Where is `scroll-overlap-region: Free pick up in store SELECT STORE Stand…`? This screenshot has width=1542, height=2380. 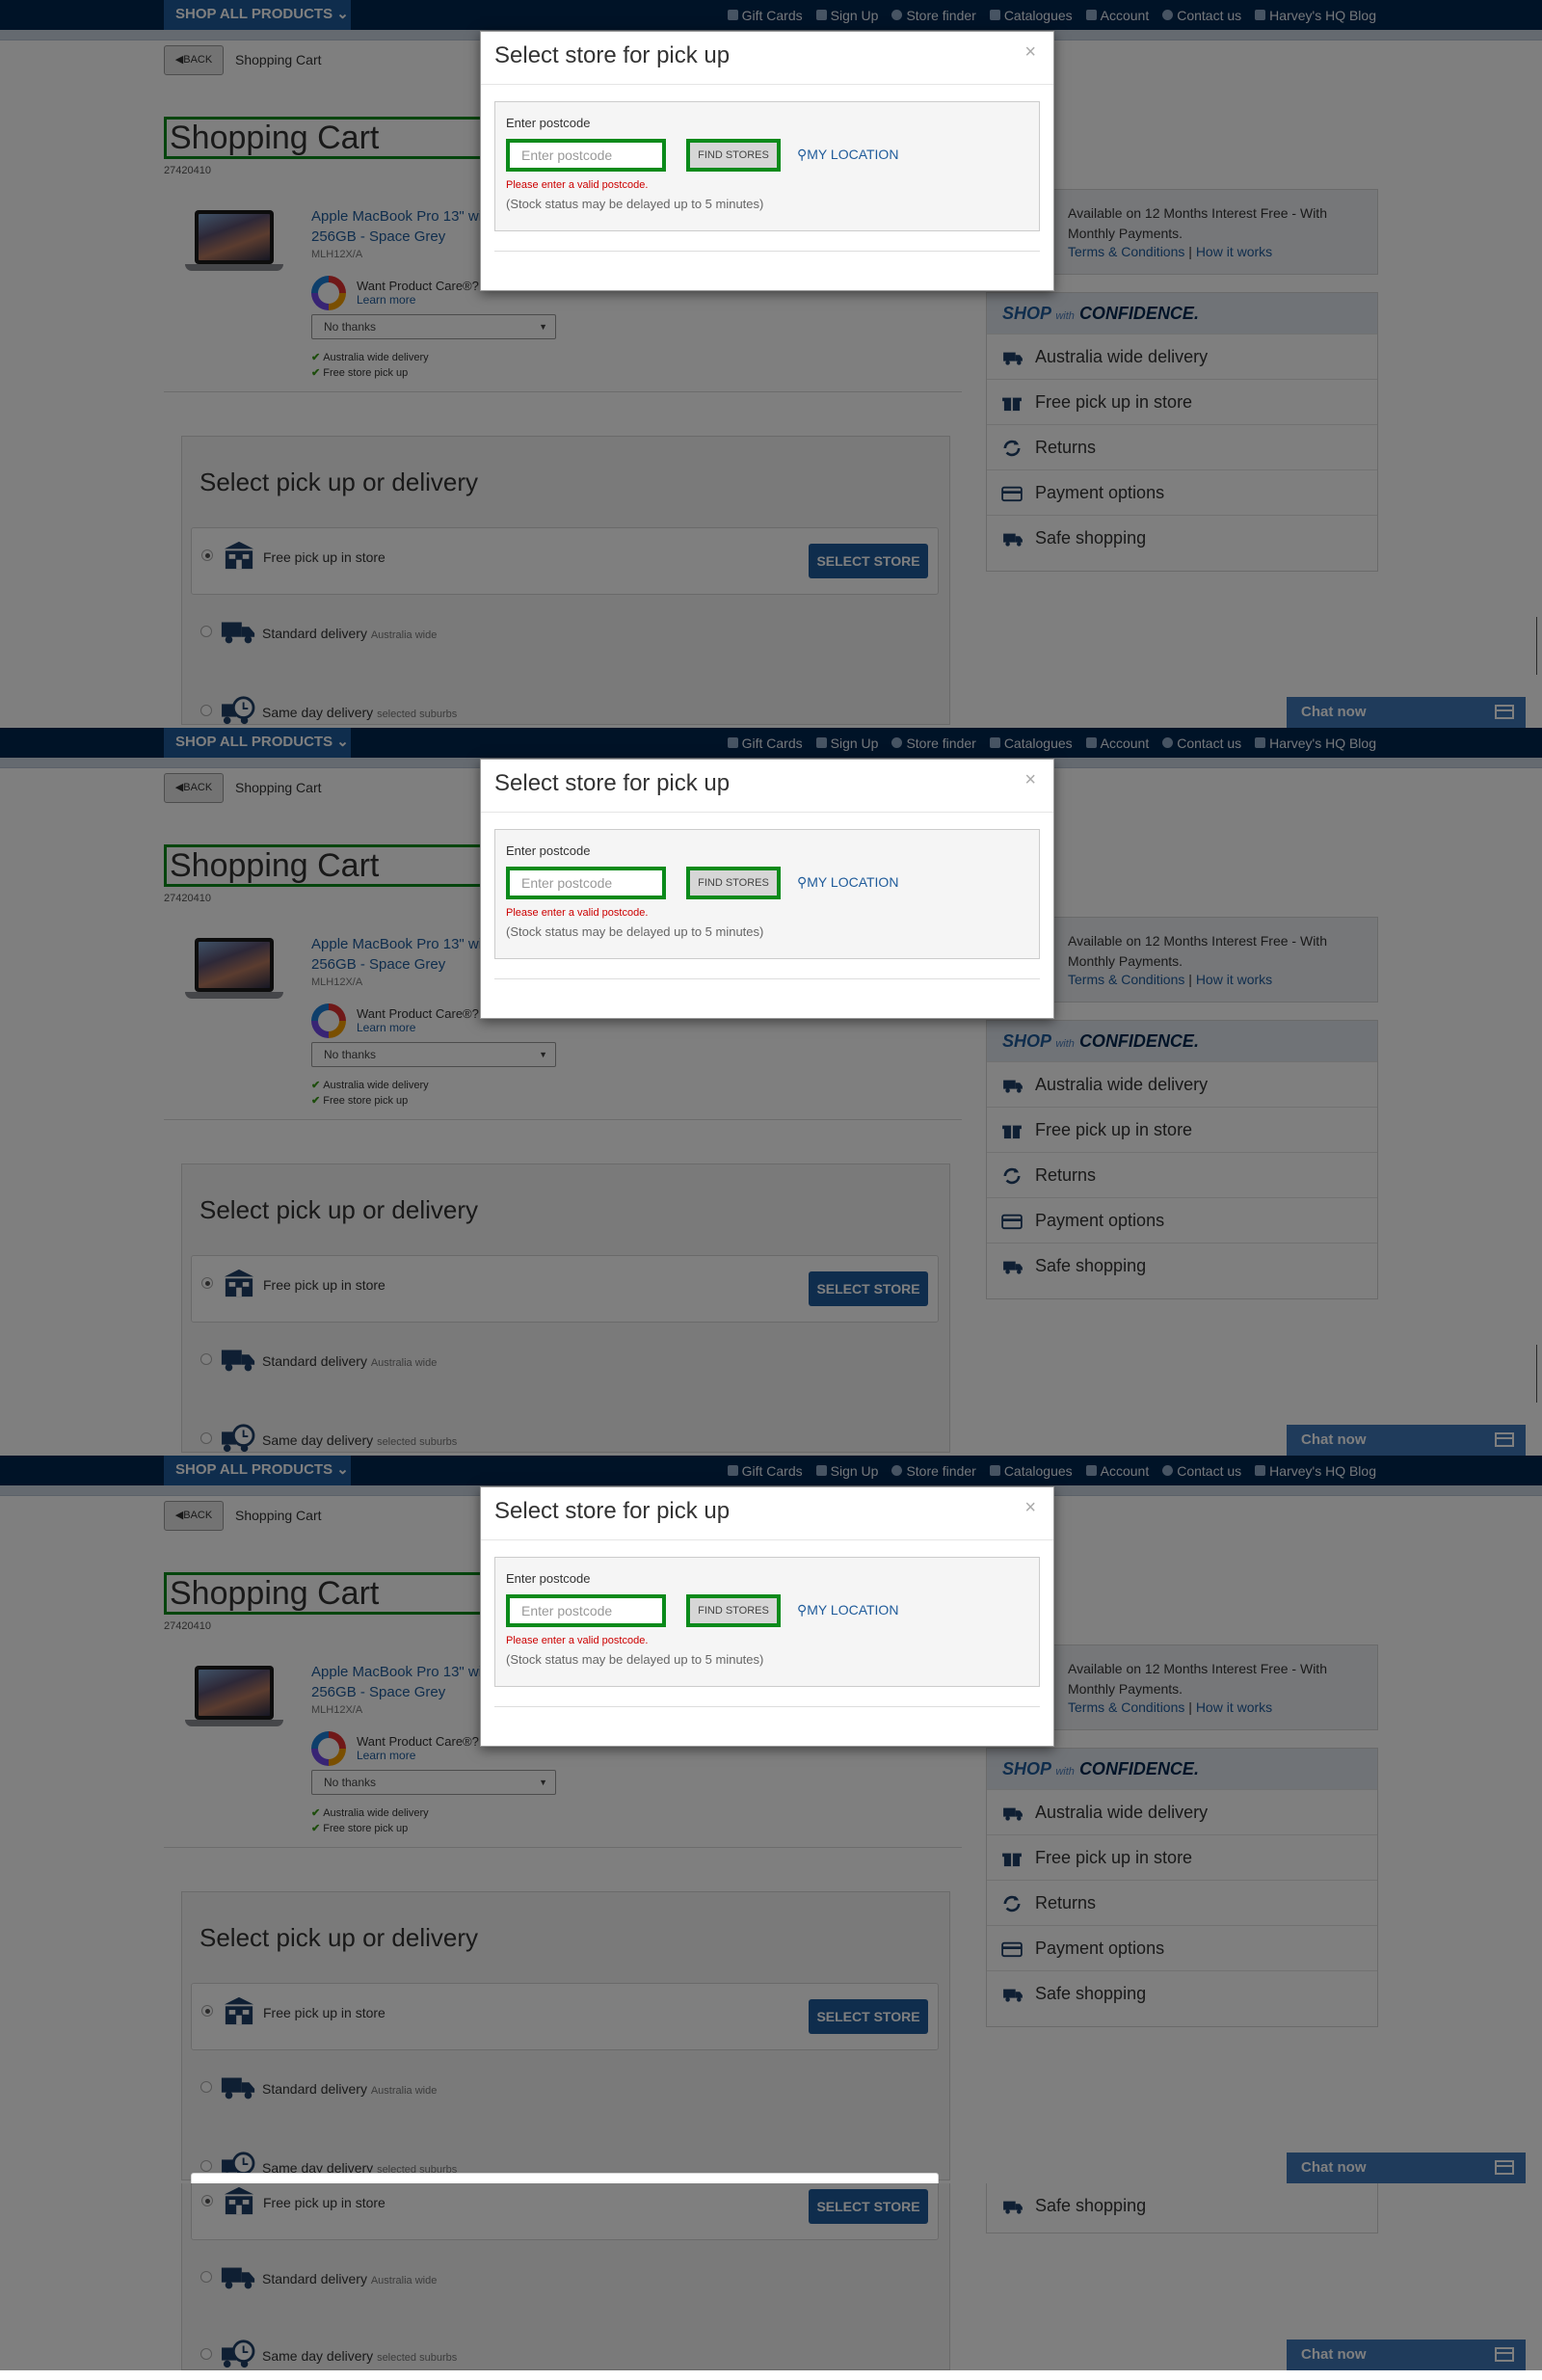
scroll-overlap-region: Free pick up in store SELECT STORE Stand… is located at coordinates (771, 2271).